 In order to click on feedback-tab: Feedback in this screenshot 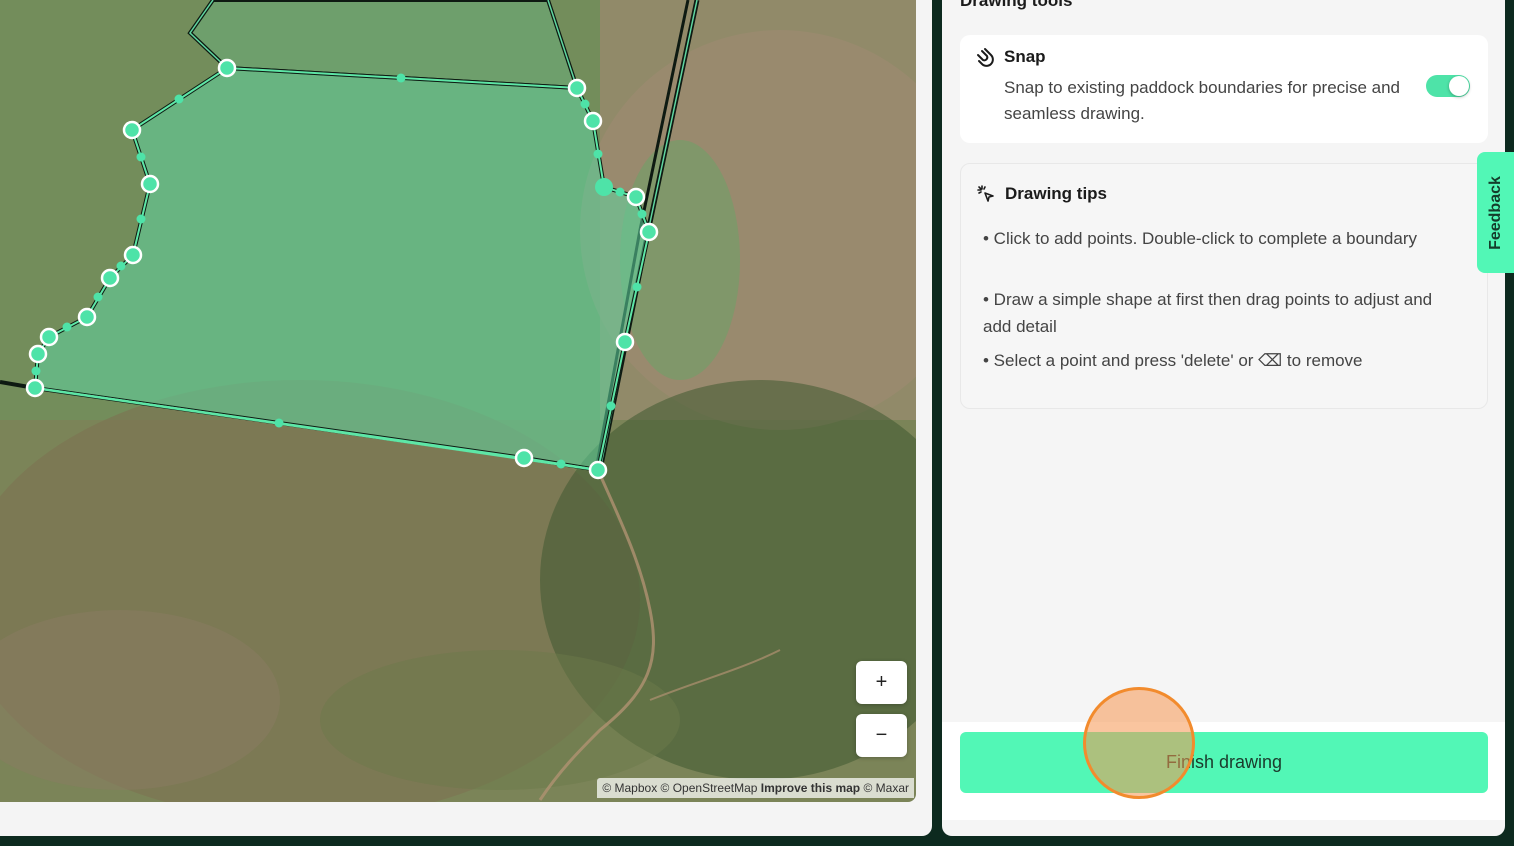, I will do `click(1495, 212)`.